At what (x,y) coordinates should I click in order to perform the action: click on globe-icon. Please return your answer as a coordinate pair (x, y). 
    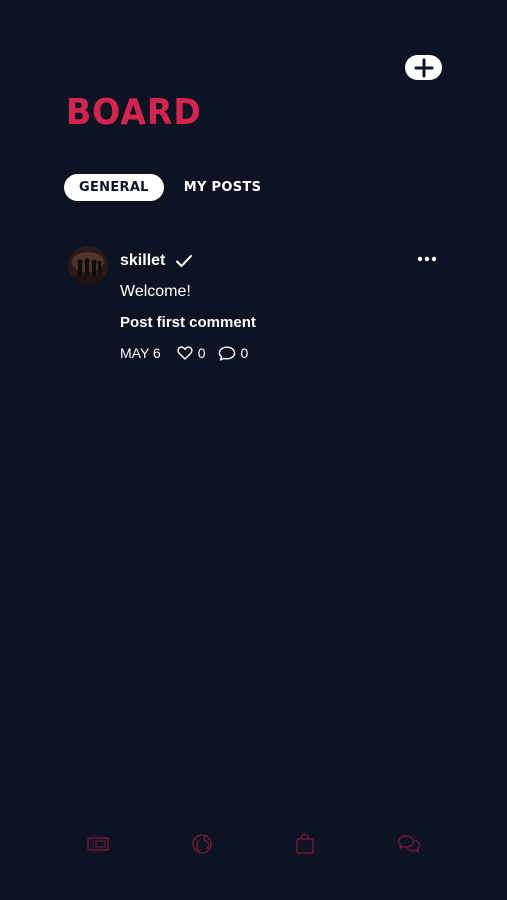
    Looking at the image, I should click on (202, 844).